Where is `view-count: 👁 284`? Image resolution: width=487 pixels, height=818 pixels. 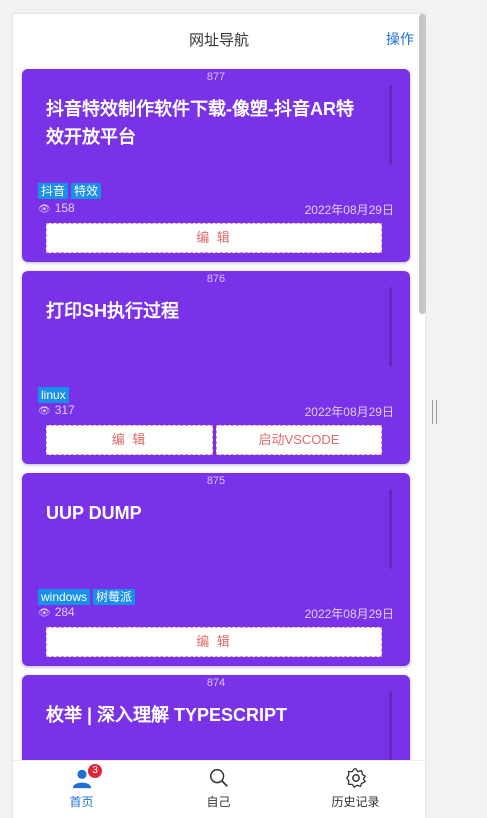
view-count: 👁 284 is located at coordinates (56, 612).